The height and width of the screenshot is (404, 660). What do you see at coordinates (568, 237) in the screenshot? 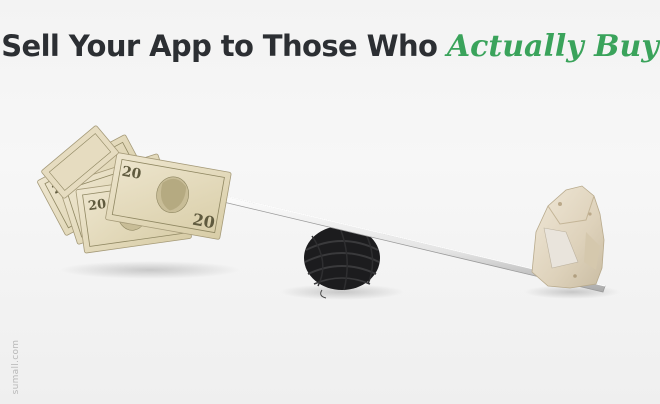
I see `rock` at bounding box center [568, 237].